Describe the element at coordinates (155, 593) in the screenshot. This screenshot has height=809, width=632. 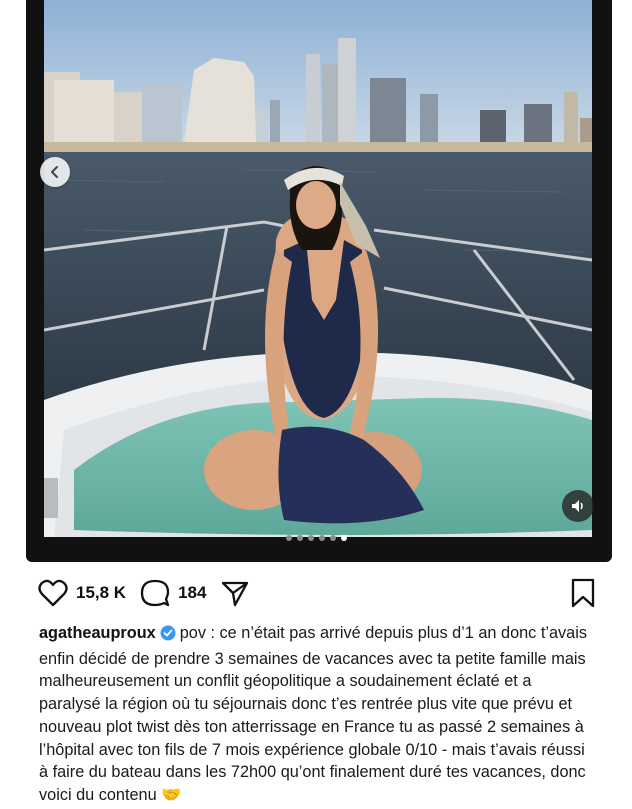
I see `comment-icon` at that location.